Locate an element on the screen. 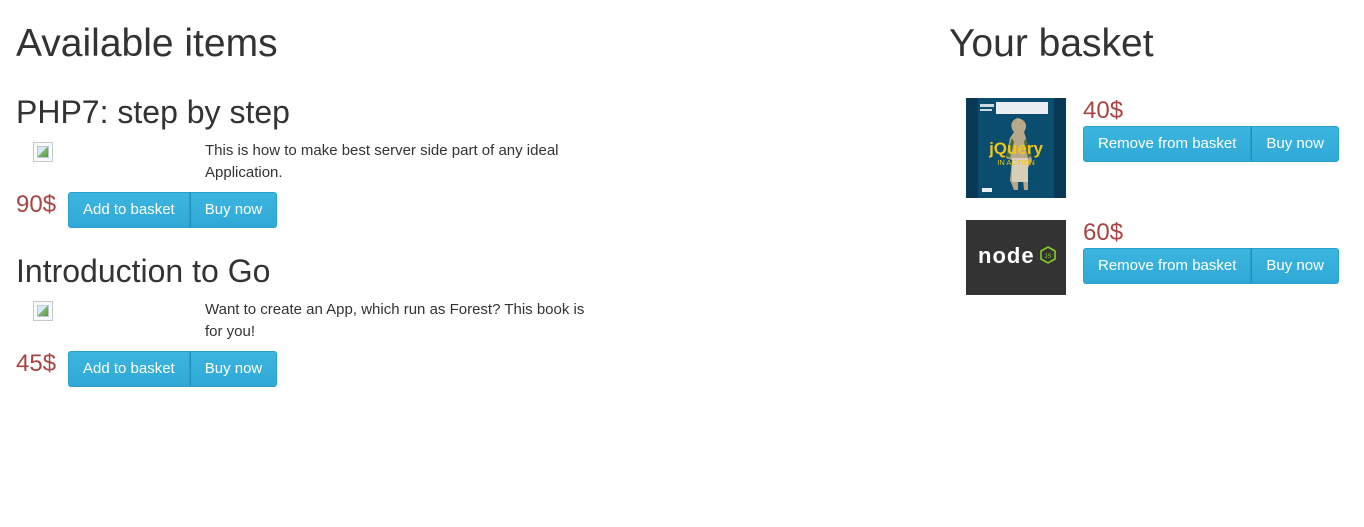 This screenshot has height=527, width=1364. node-logo-js: JS is located at coordinates (1047, 257).